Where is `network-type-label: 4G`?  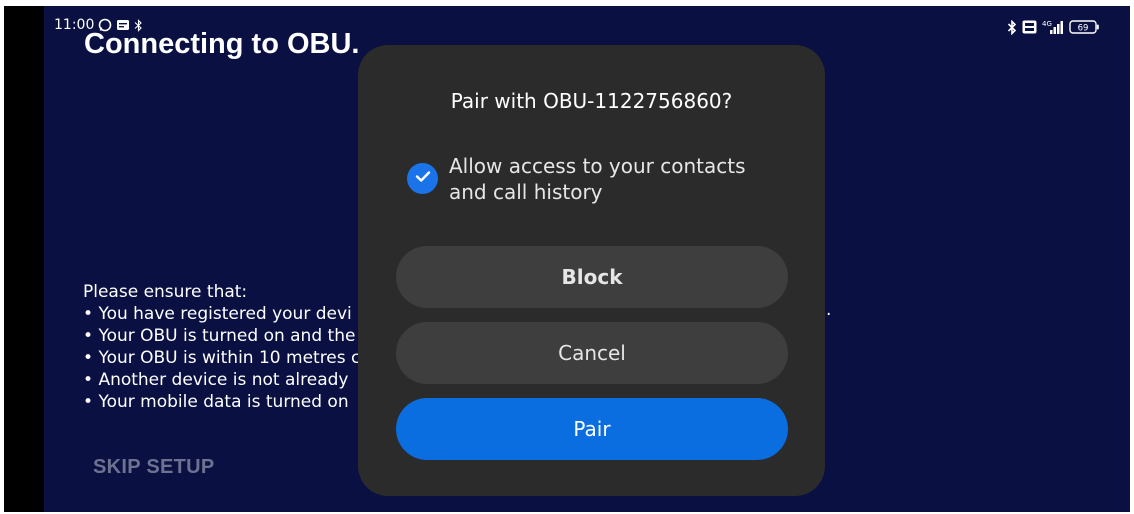
network-type-label: 4G is located at coordinates (1047, 24).